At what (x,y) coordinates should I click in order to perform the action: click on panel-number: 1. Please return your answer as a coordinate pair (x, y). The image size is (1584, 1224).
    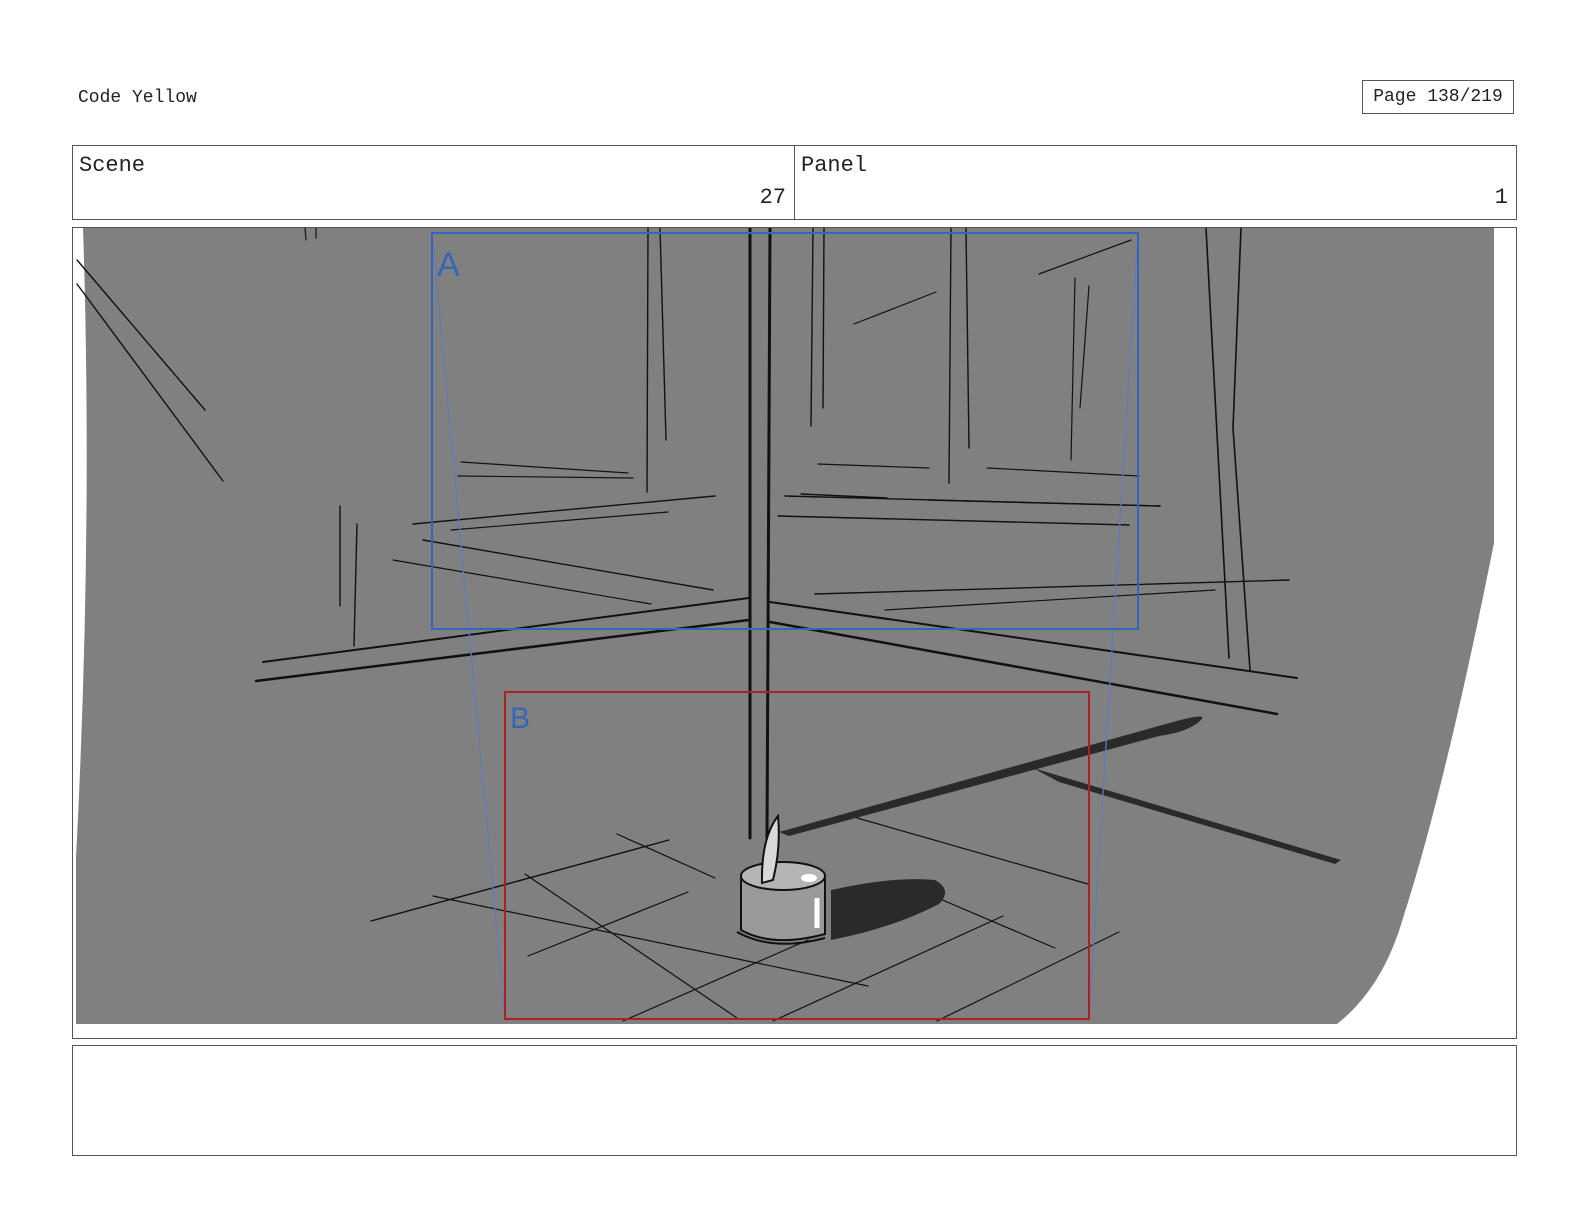
    Looking at the image, I should click on (1501, 197).